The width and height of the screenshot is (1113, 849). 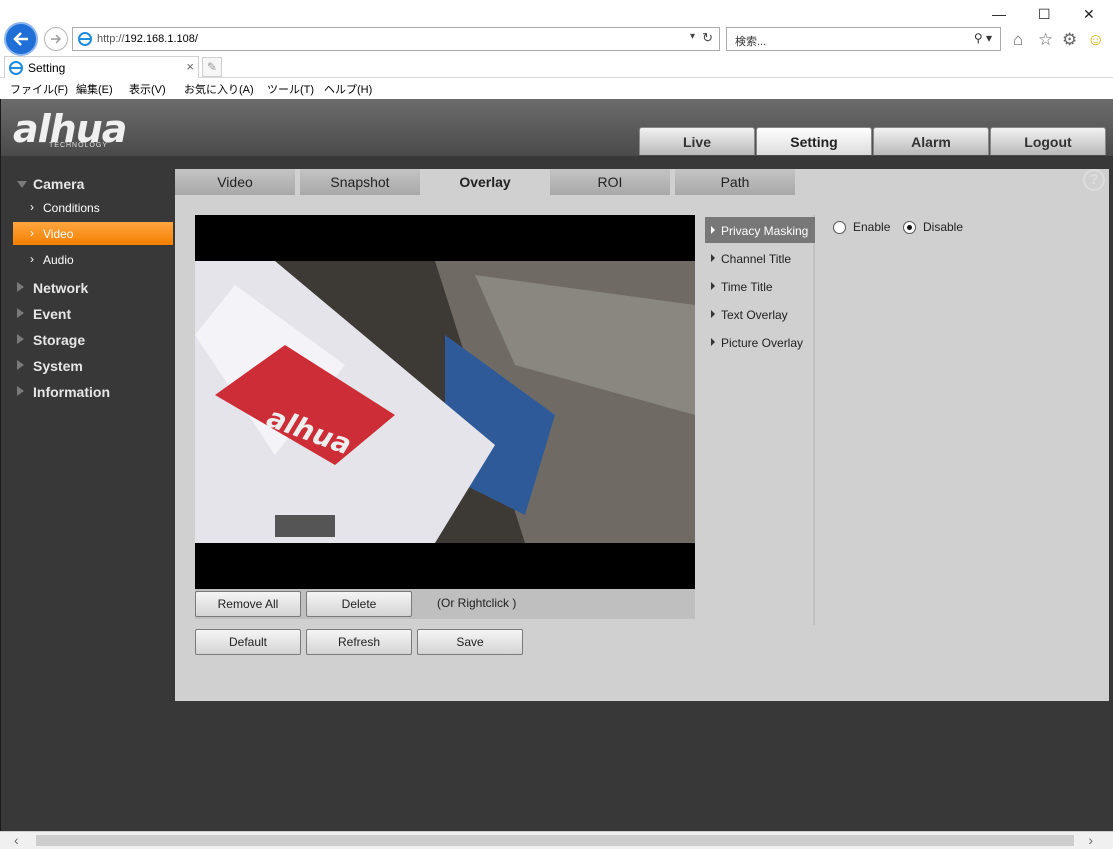 What do you see at coordinates (59, 340) in the screenshot?
I see `sidebar-item-label: Storage` at bounding box center [59, 340].